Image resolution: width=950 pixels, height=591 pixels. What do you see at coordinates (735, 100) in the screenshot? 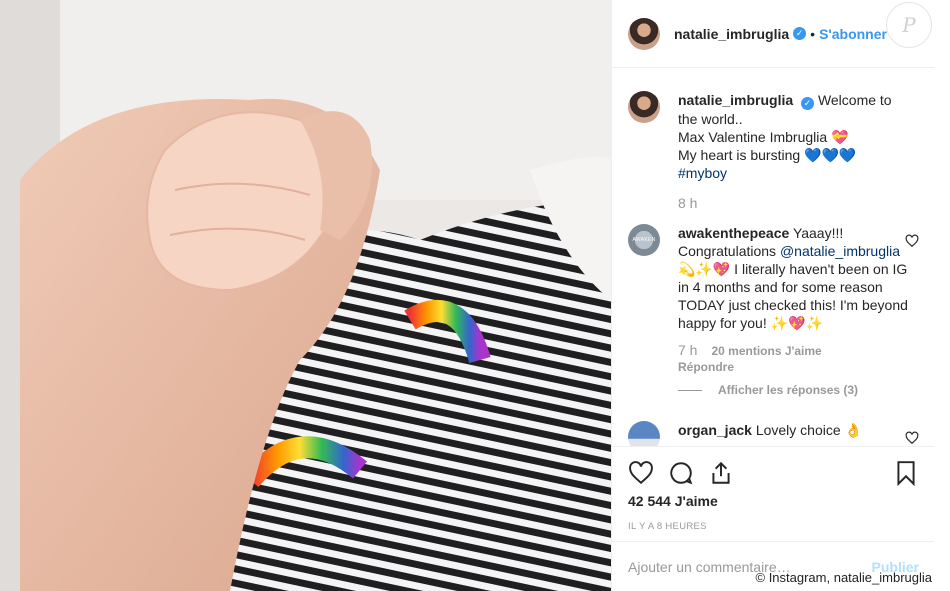
I see `caption-username: natalie_imbruglia` at bounding box center [735, 100].